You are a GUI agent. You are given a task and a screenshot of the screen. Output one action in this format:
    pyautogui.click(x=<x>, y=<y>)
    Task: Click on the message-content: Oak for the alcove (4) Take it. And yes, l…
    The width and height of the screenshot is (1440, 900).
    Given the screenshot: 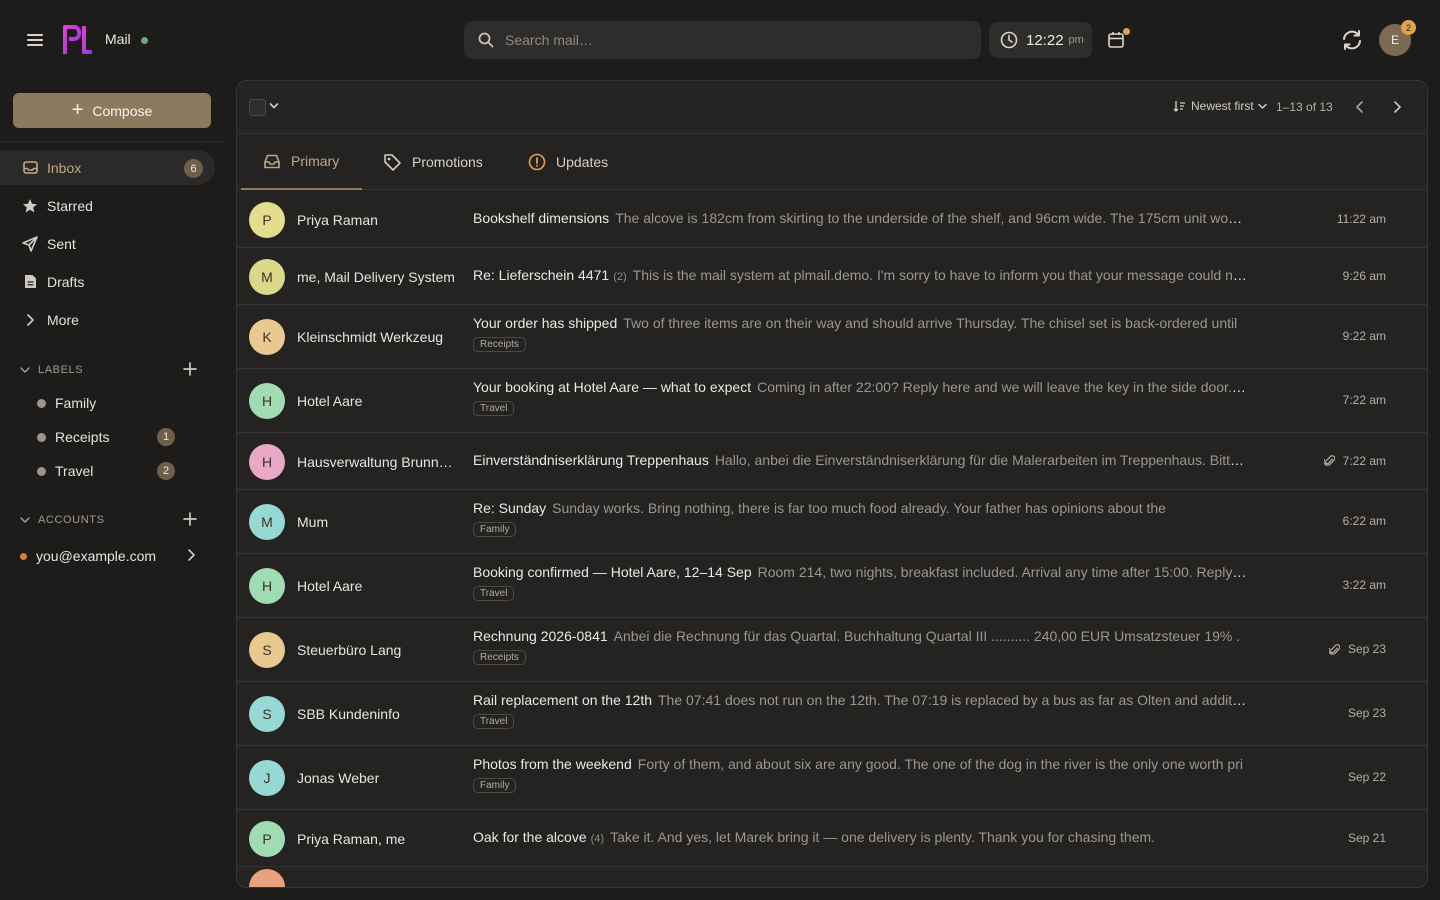 What is the action you would take?
    pyautogui.click(x=860, y=837)
    